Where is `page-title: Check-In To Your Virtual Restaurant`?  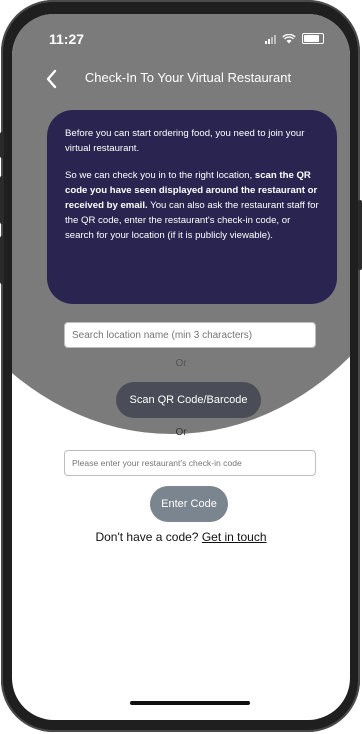
page-title: Check-In To Your Virtual Restaurant is located at coordinates (188, 77).